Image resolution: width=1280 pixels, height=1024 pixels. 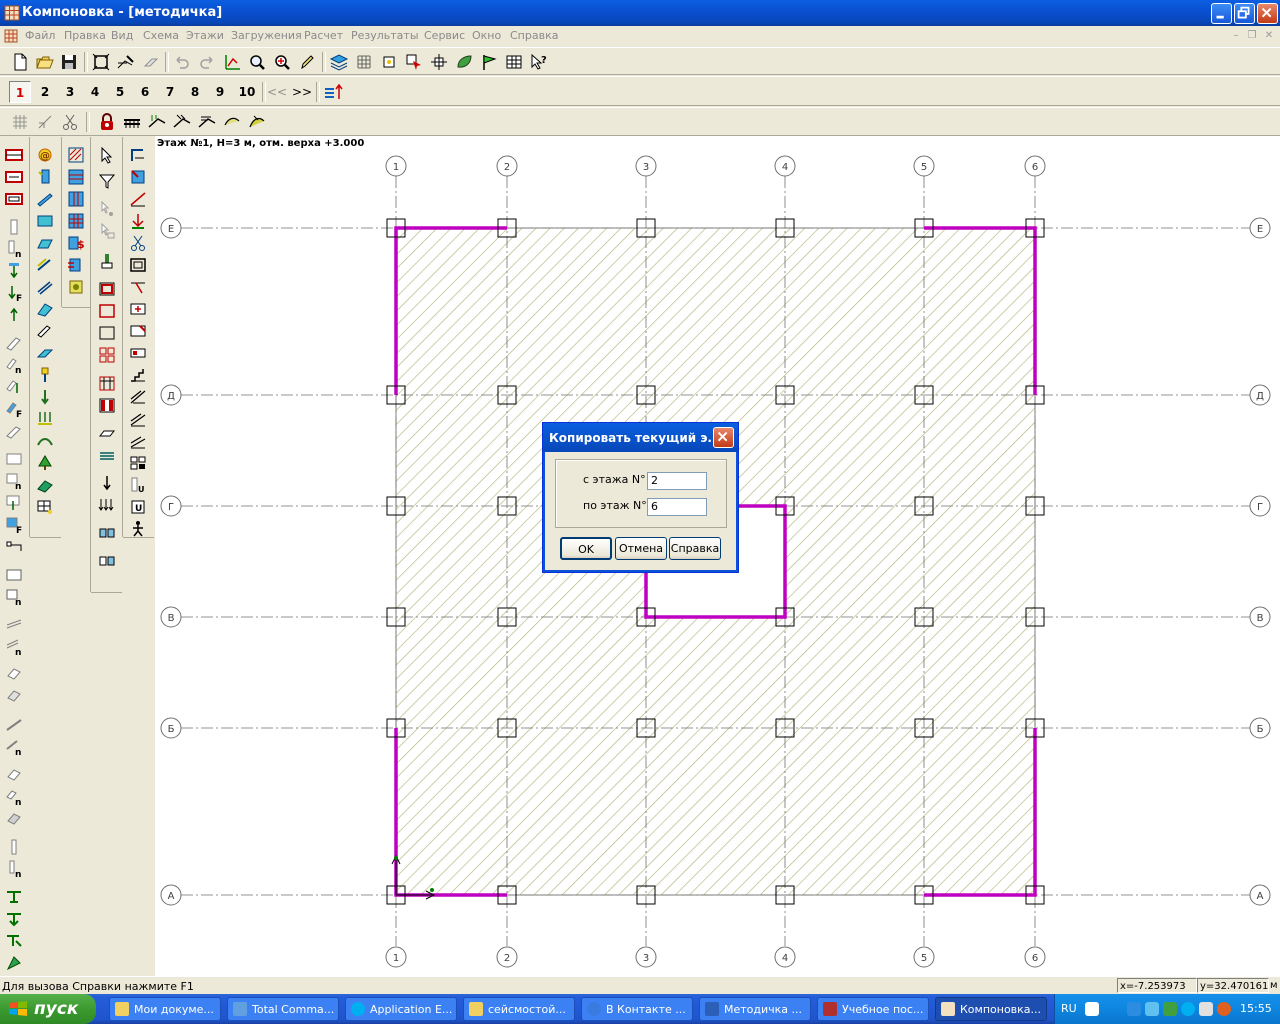 What do you see at coordinates (20, 92) in the screenshot?
I see `floor-tab-1: 1` at bounding box center [20, 92].